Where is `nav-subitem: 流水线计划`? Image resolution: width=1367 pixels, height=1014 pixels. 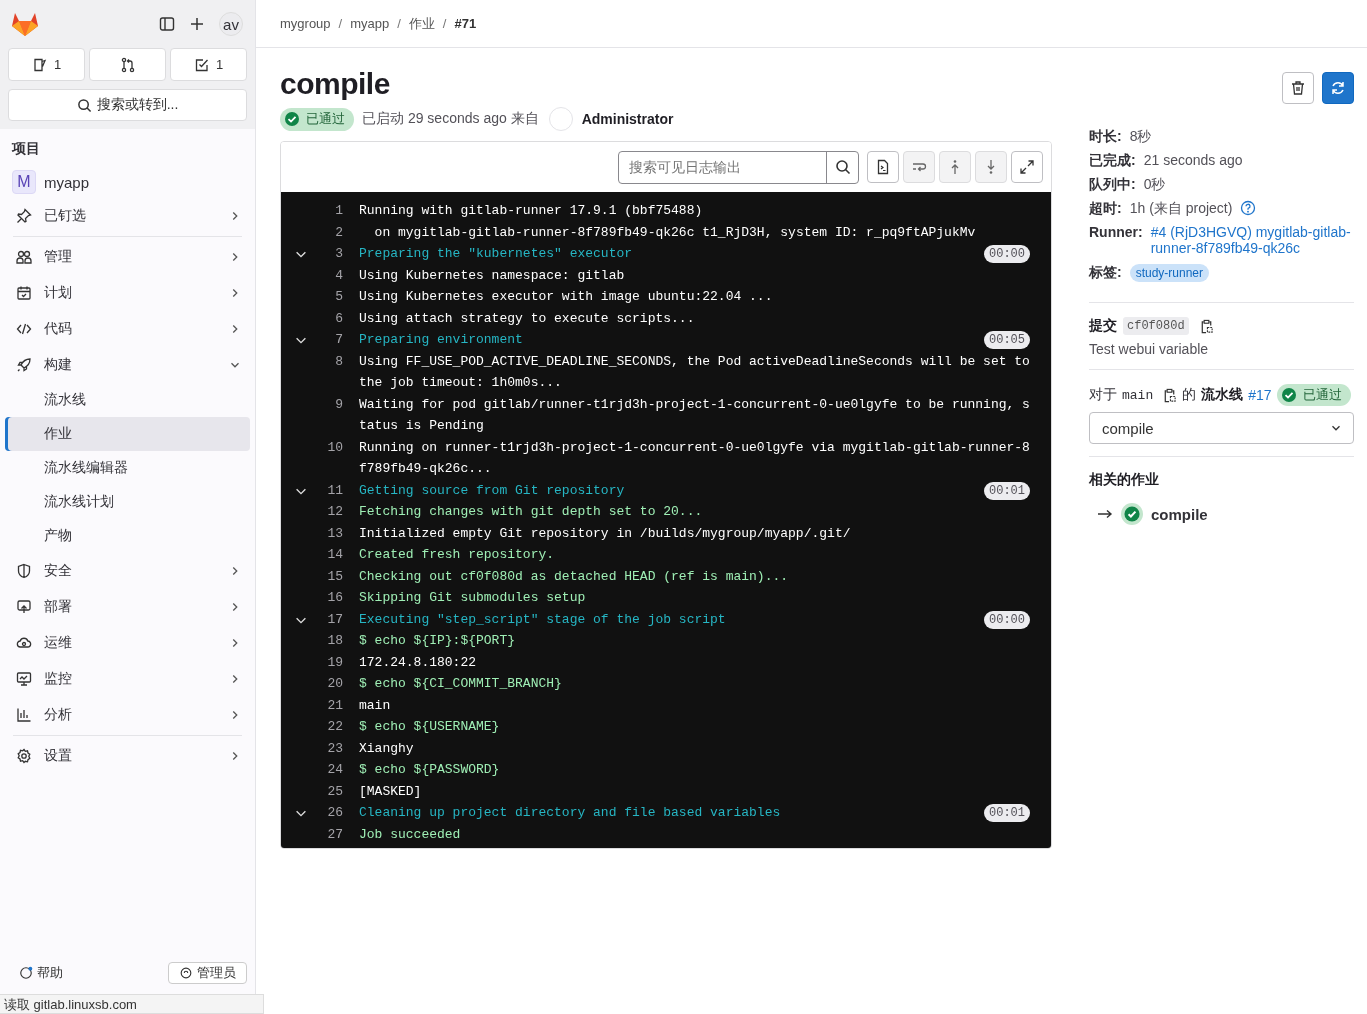
nav-subitem: 流水线计划 is located at coordinates (127, 502).